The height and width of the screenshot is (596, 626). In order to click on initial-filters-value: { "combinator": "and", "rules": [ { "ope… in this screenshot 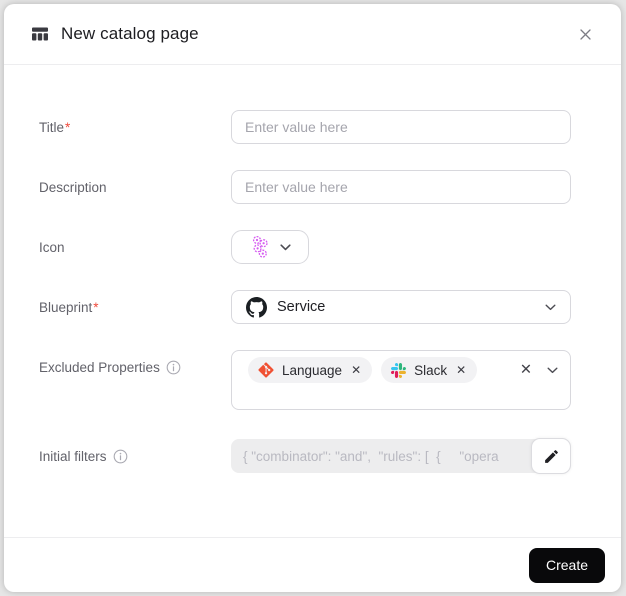, I will do `click(371, 456)`.